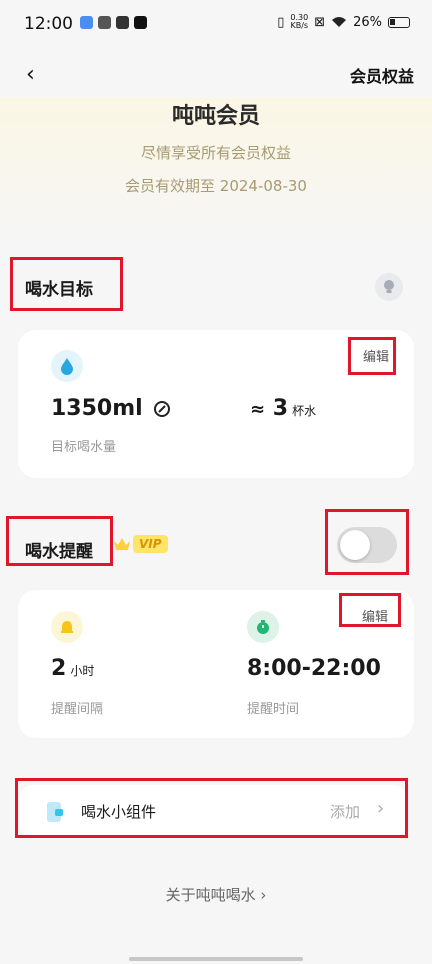 This screenshot has height=964, width=432. I want to click on top-bar: ‹ 会员权益, so click(216, 74).